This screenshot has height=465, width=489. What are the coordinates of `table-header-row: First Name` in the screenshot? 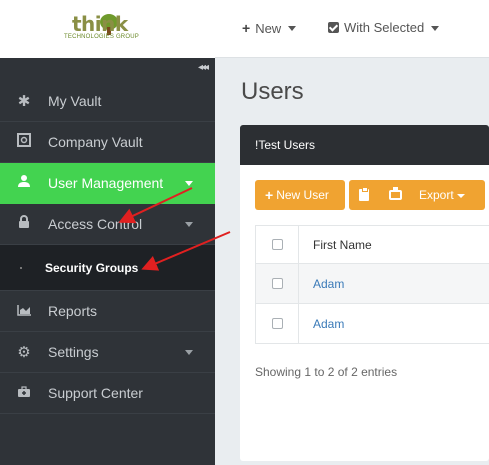 It's located at (372, 245).